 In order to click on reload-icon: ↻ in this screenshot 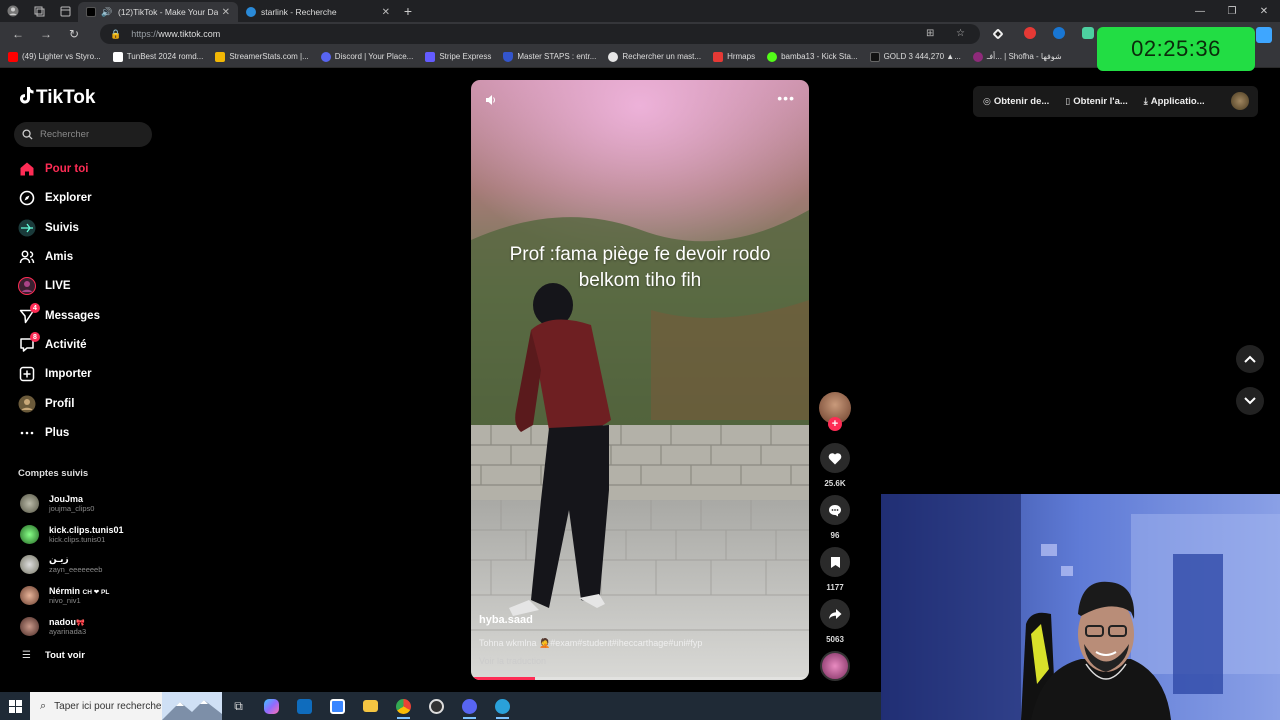, I will do `click(74, 34)`.